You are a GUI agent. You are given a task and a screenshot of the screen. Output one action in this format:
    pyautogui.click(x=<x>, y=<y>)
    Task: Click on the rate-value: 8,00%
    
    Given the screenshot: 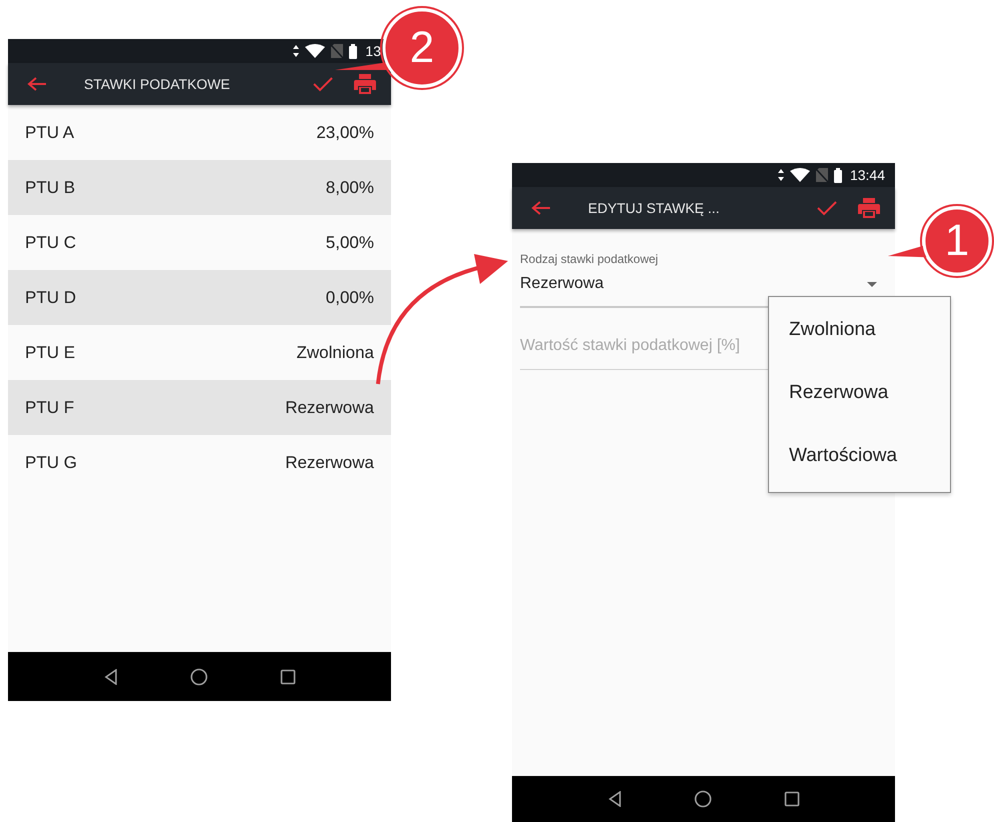 What is the action you would take?
    pyautogui.click(x=350, y=187)
    